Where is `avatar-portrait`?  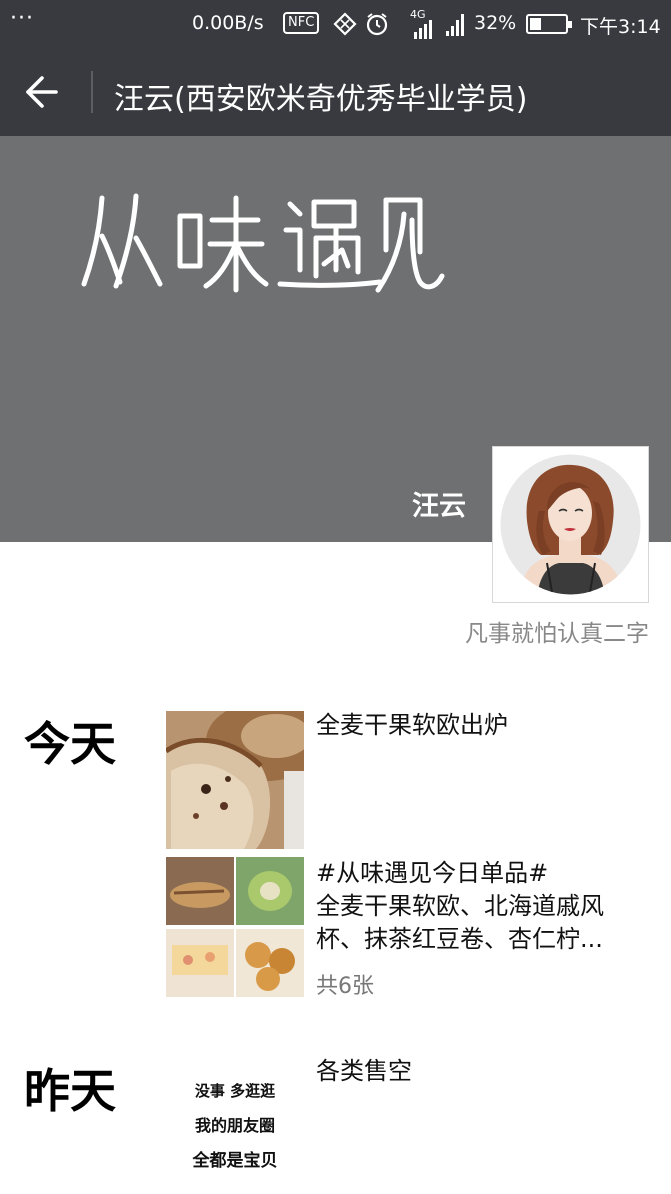 avatar-portrait is located at coordinates (570, 524).